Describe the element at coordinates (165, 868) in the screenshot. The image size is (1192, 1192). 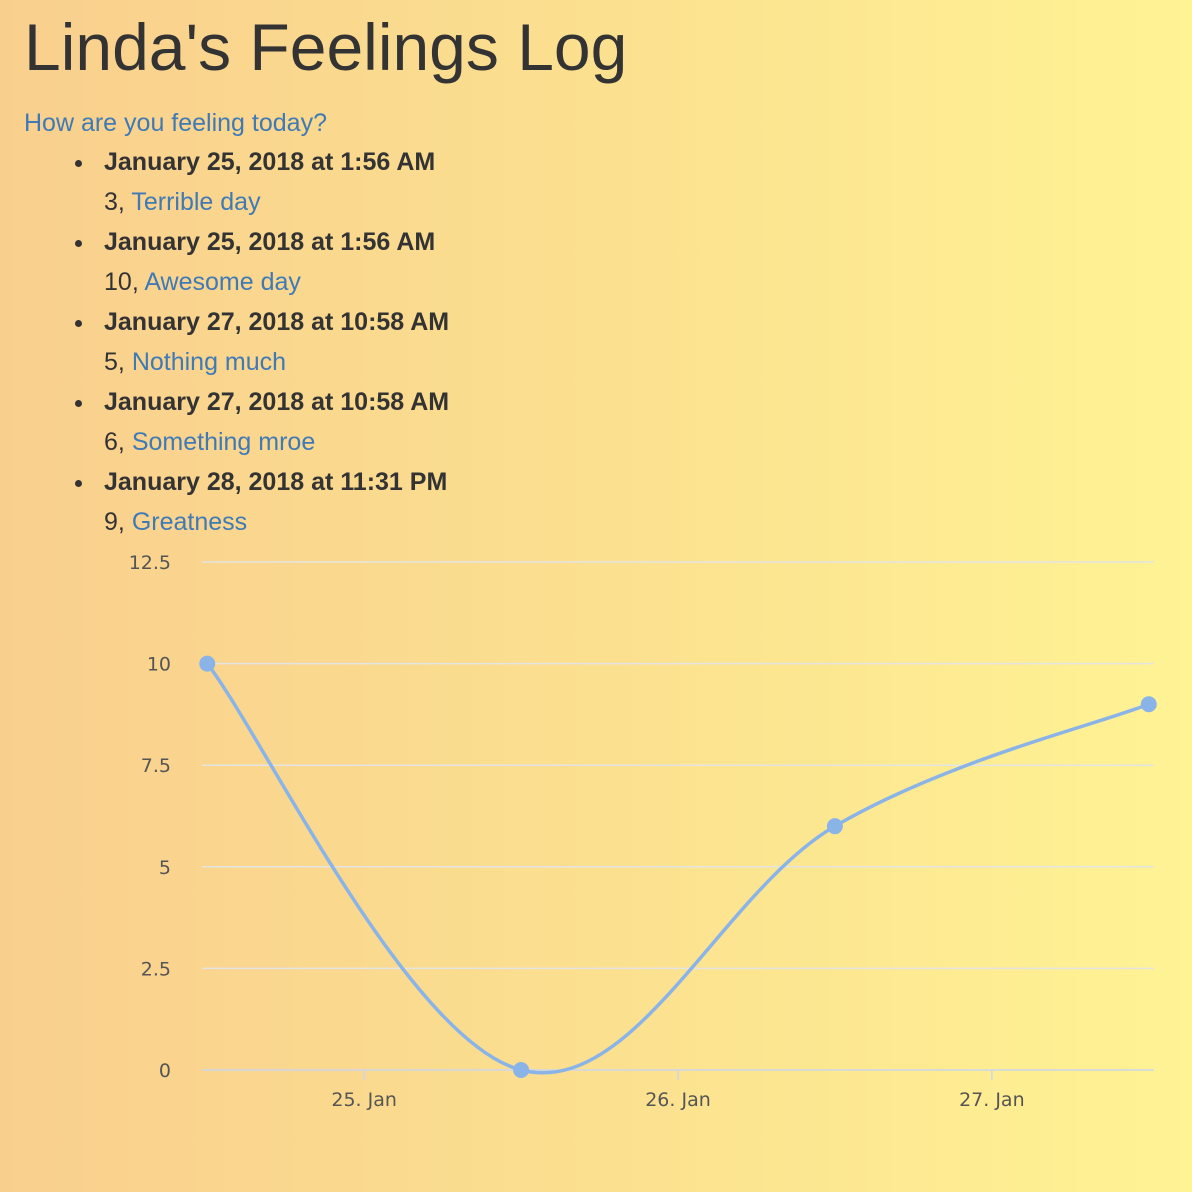
I see `y-tick-label: 5` at that location.